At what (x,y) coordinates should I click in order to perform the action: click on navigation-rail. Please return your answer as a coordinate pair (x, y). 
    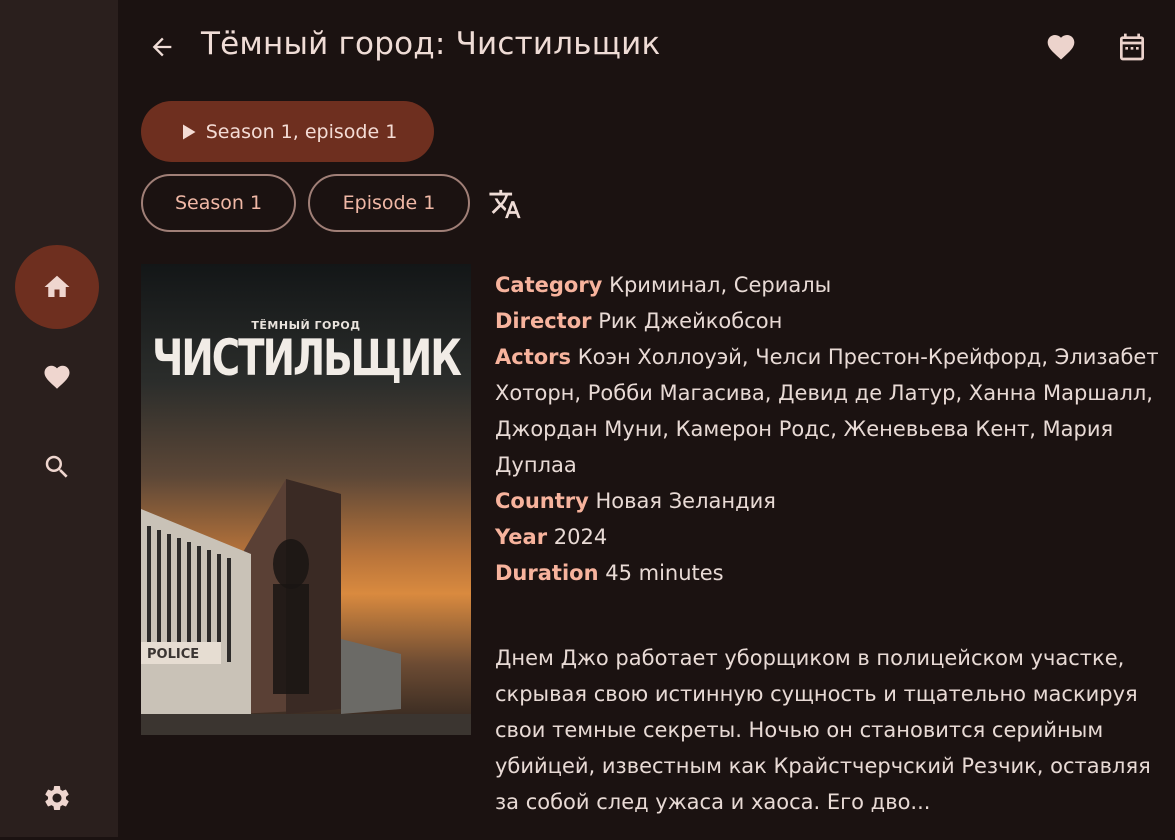
    Looking at the image, I should click on (59, 418).